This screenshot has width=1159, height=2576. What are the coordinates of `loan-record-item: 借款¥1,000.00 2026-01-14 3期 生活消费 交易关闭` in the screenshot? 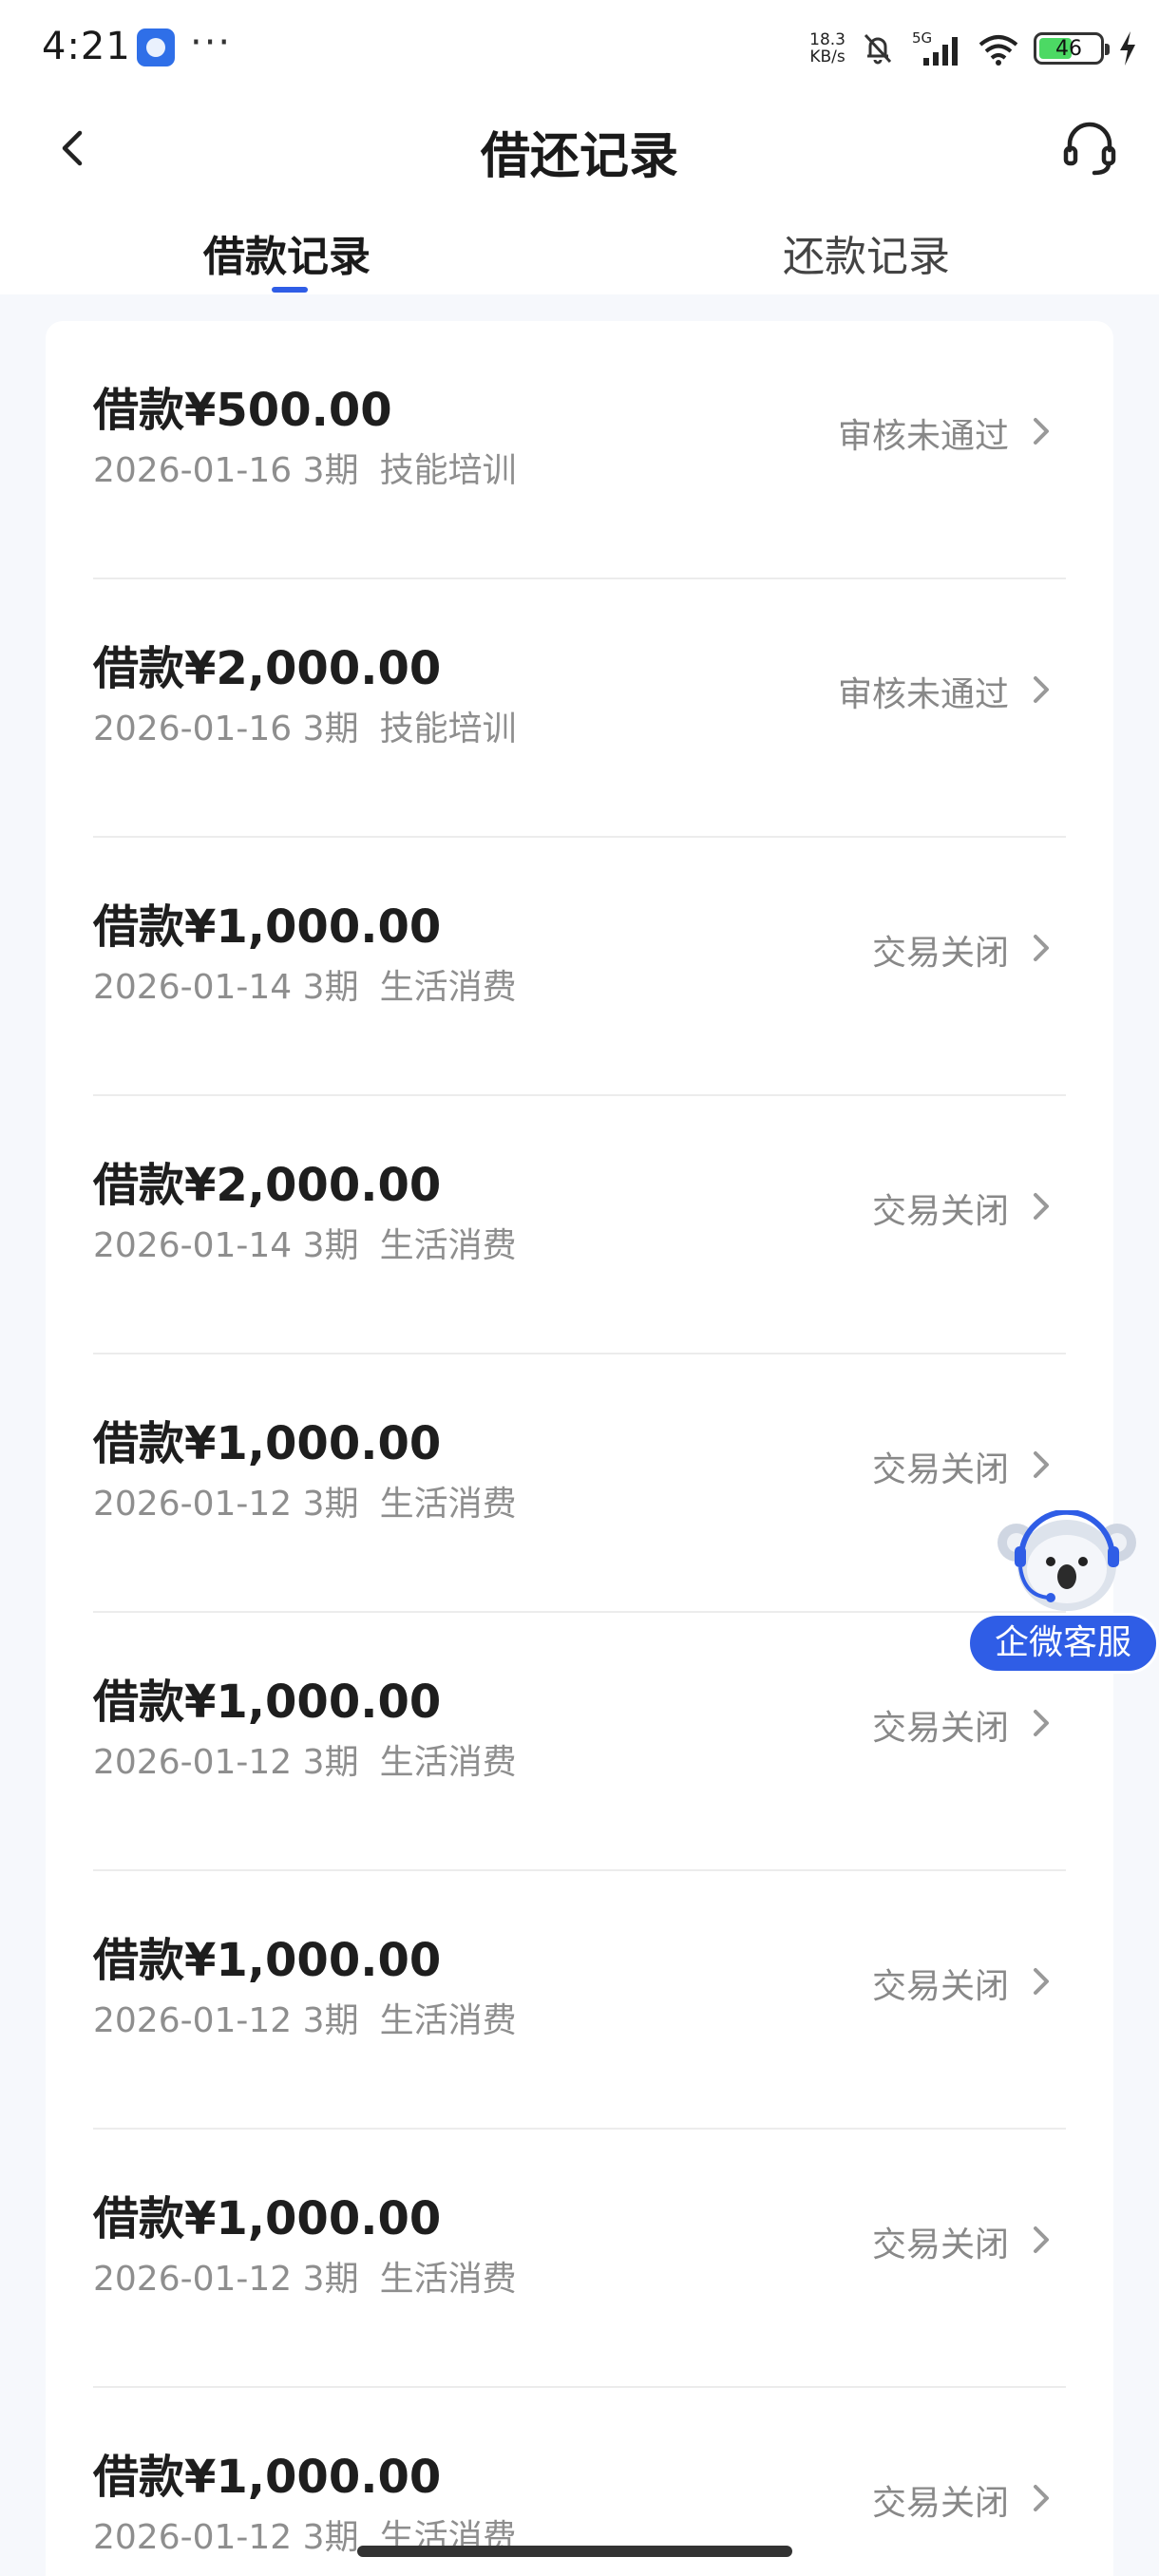 It's located at (579, 967).